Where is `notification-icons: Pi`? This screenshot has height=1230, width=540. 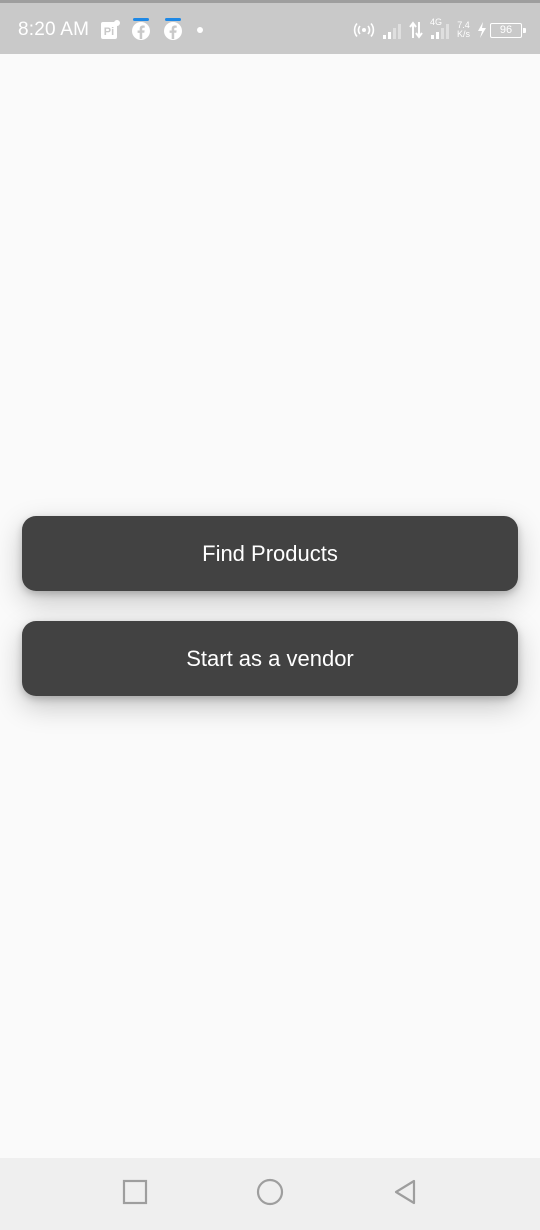
notification-icons: Pi is located at coordinates (151, 30).